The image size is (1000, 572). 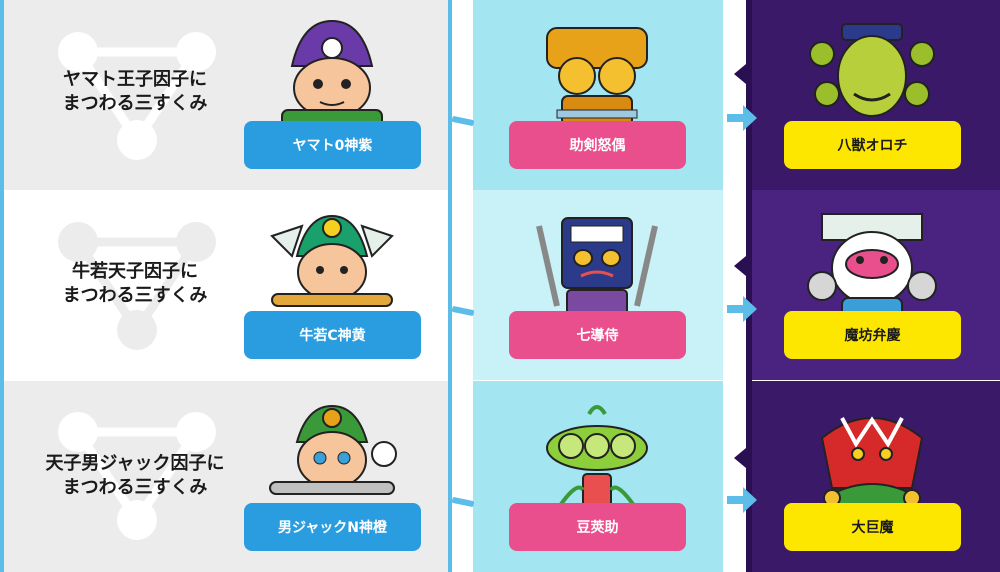 What do you see at coordinates (332, 458) in the screenshot?
I see `hero-jack-icon` at bounding box center [332, 458].